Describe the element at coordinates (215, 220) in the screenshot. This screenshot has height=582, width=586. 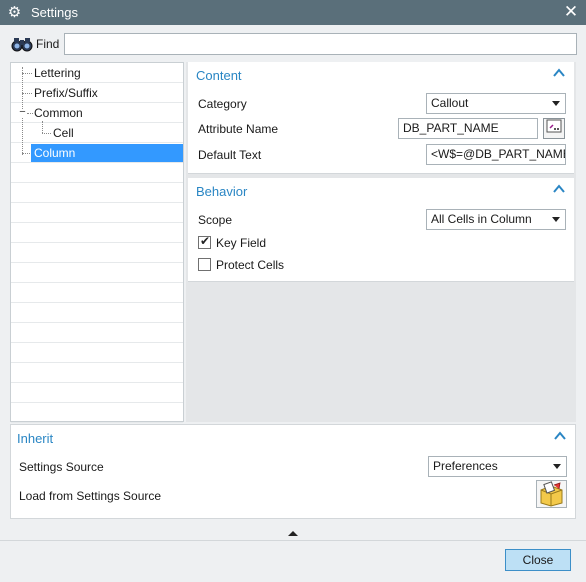
I see `scope-label: Scope` at that location.